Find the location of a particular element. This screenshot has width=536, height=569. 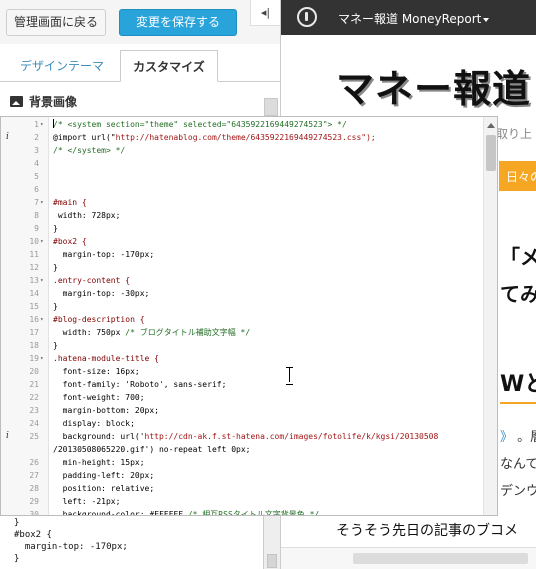

code-line: 16 ▾ #blog-description { is located at coordinates (242, 319).